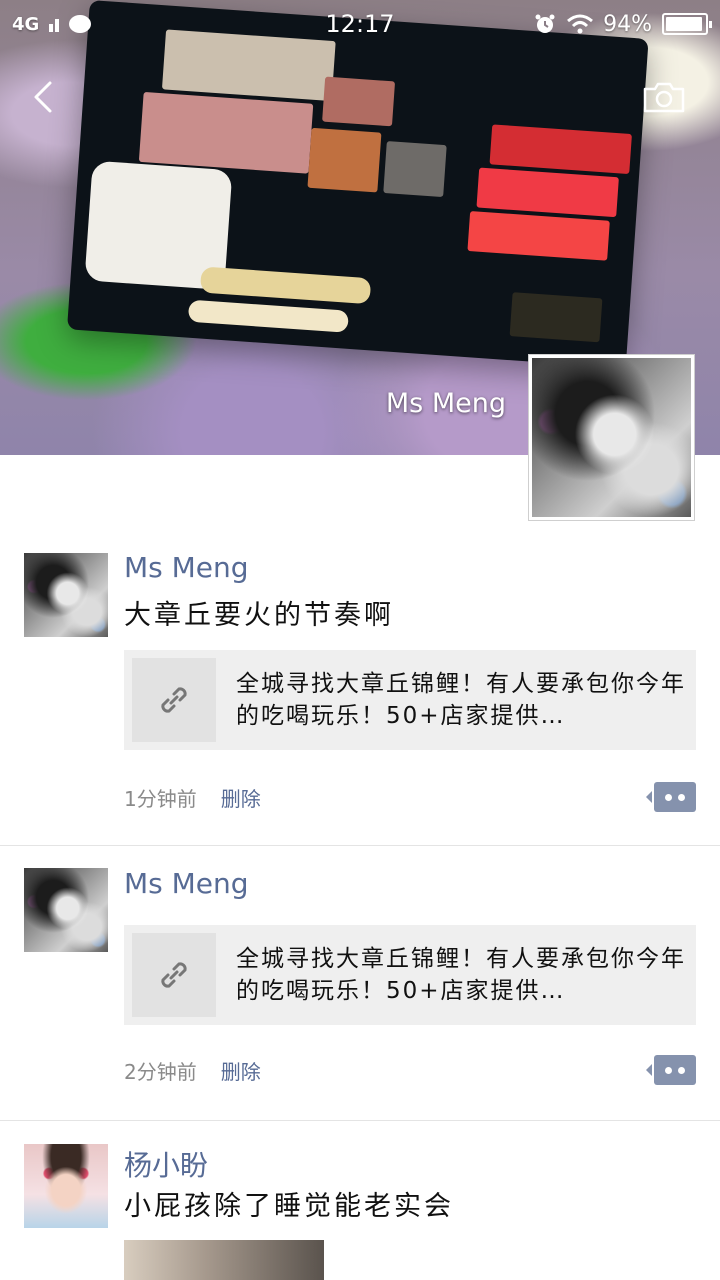  I want to click on post-author: 杨小盼, so click(166, 1164).